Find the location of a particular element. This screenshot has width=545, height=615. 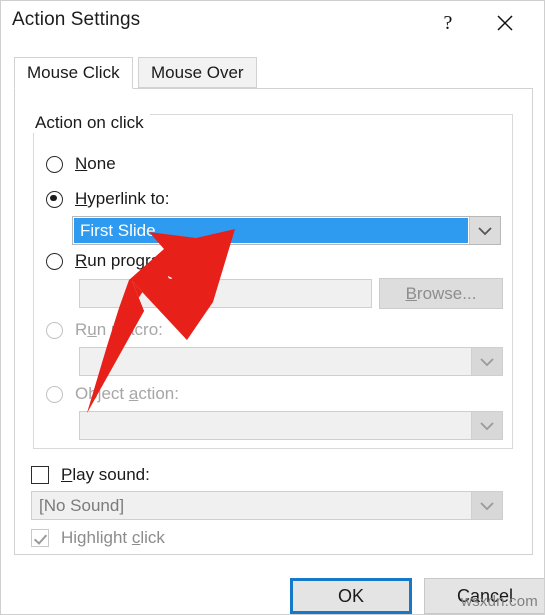

window-title: Action Settings is located at coordinates (76, 19).